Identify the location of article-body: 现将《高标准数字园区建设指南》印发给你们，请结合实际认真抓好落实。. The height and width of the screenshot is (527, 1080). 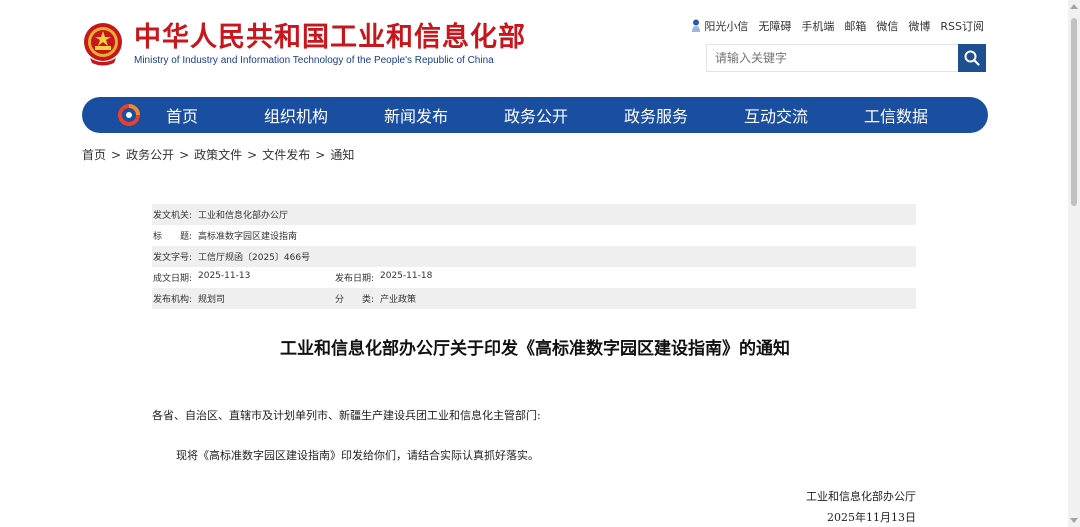
(357, 455).